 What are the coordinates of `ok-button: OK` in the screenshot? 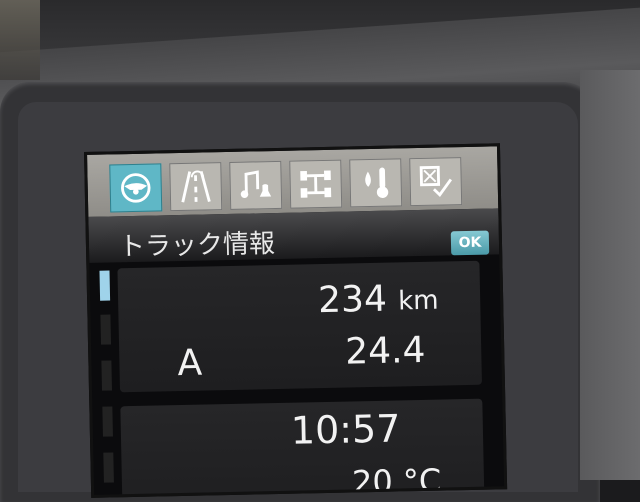 It's located at (470, 243).